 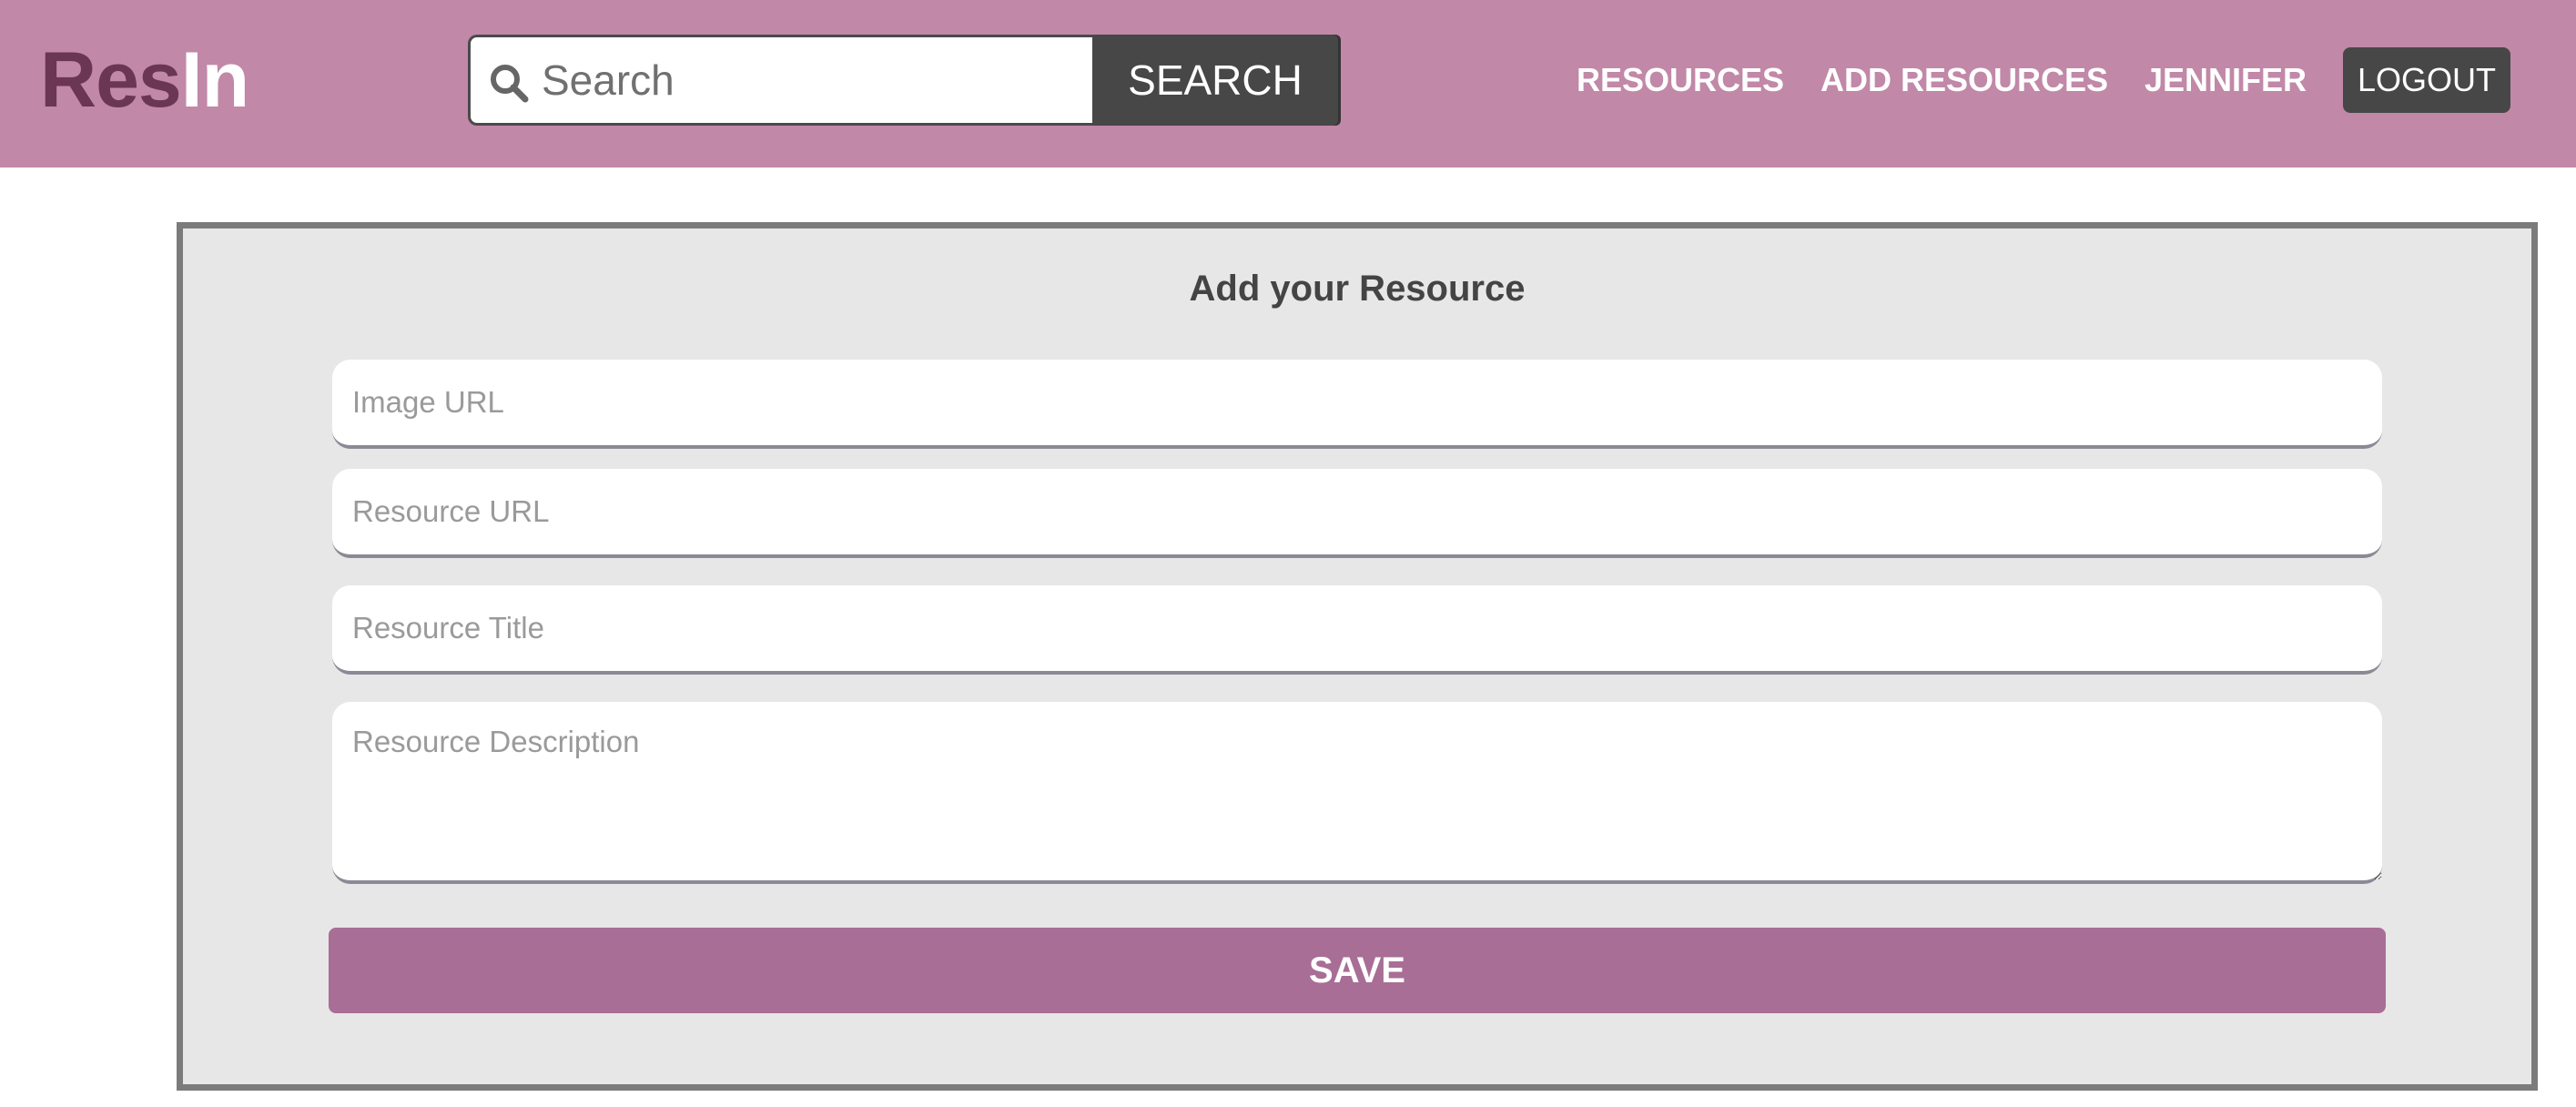 I want to click on logo-text-res: Res, so click(x=111, y=80).